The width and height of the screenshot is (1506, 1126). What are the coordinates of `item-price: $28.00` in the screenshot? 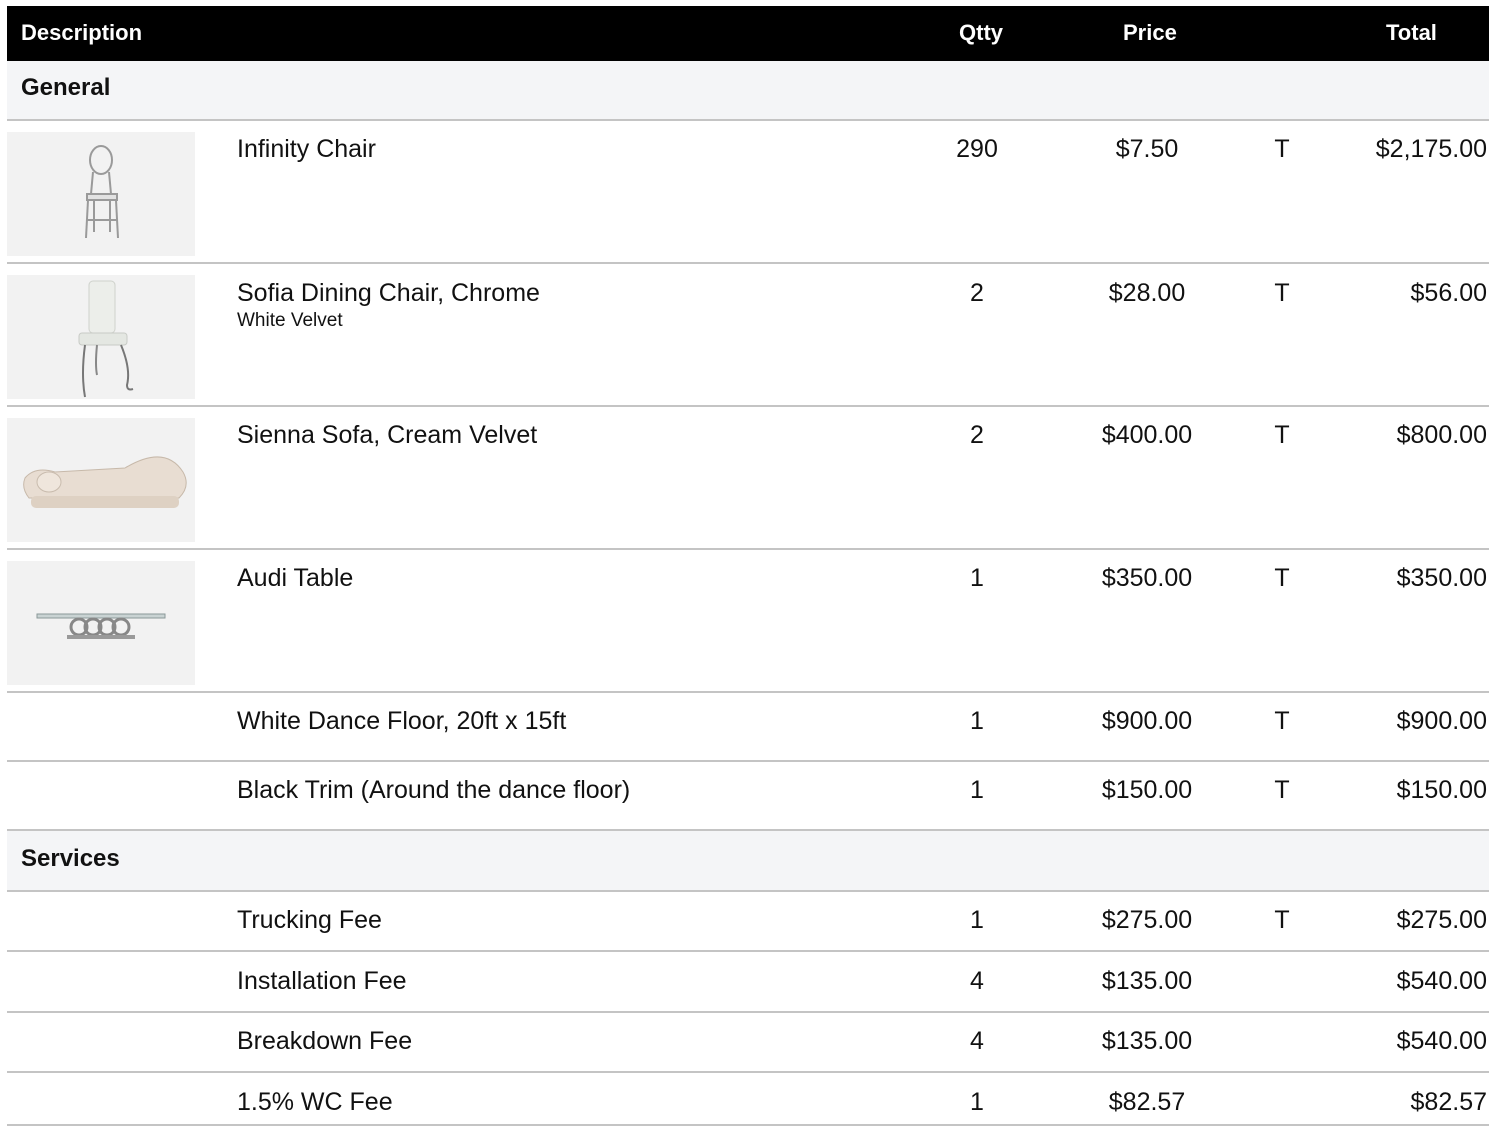 It's located at (1147, 293).